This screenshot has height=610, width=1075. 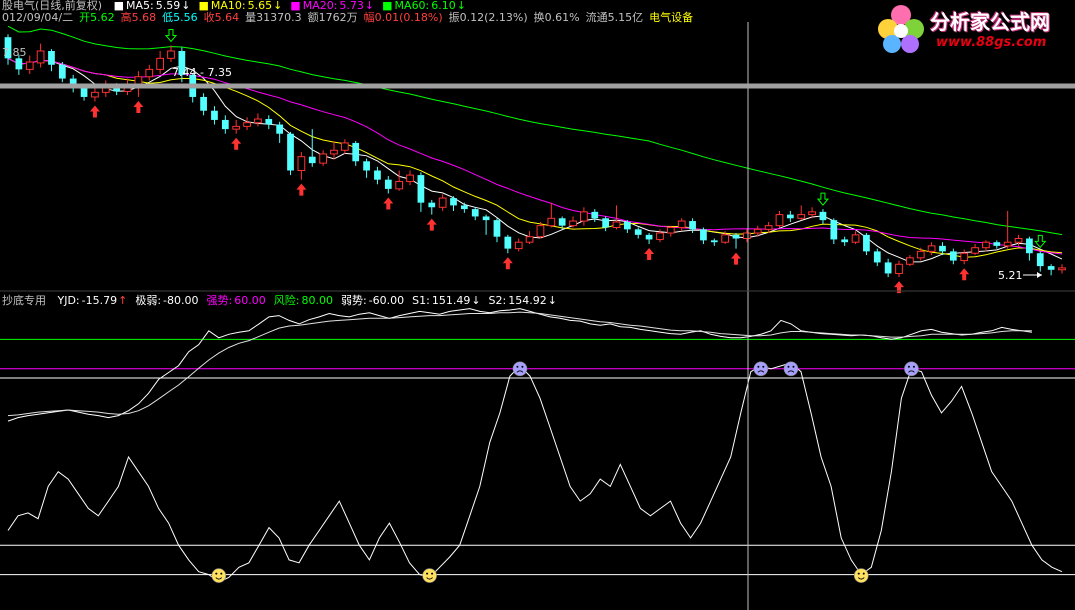 What do you see at coordinates (37, 17) in the screenshot?
I see `header-info-item: 012/09/04/二` at bounding box center [37, 17].